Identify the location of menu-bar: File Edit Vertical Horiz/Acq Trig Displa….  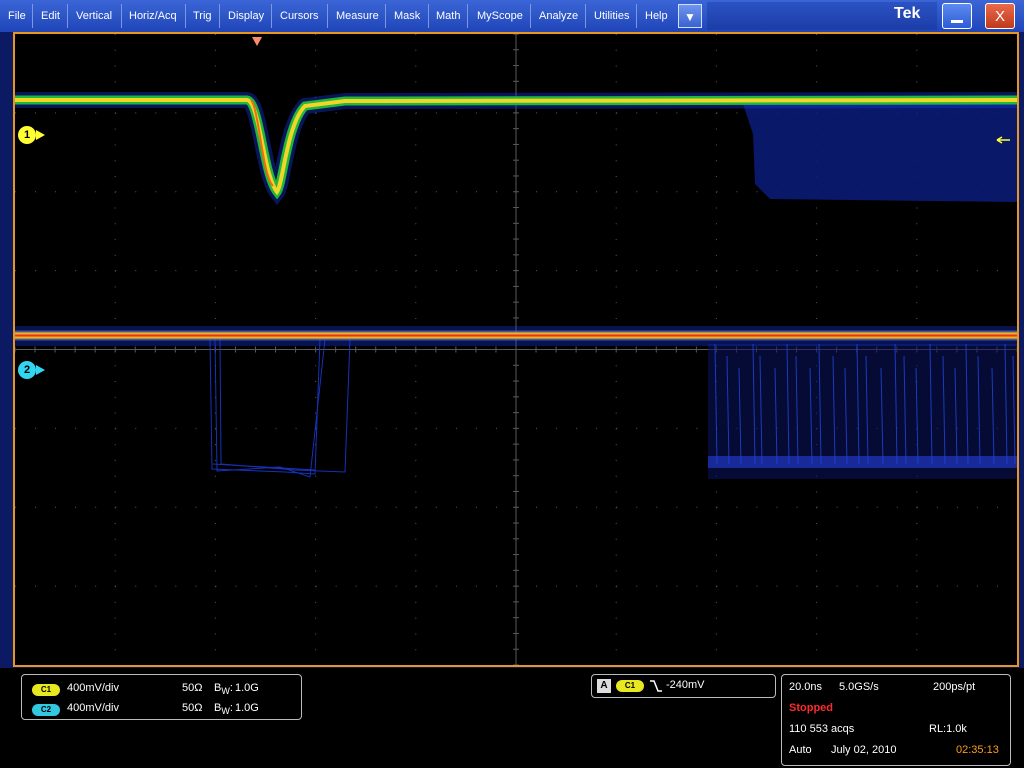
(512, 16).